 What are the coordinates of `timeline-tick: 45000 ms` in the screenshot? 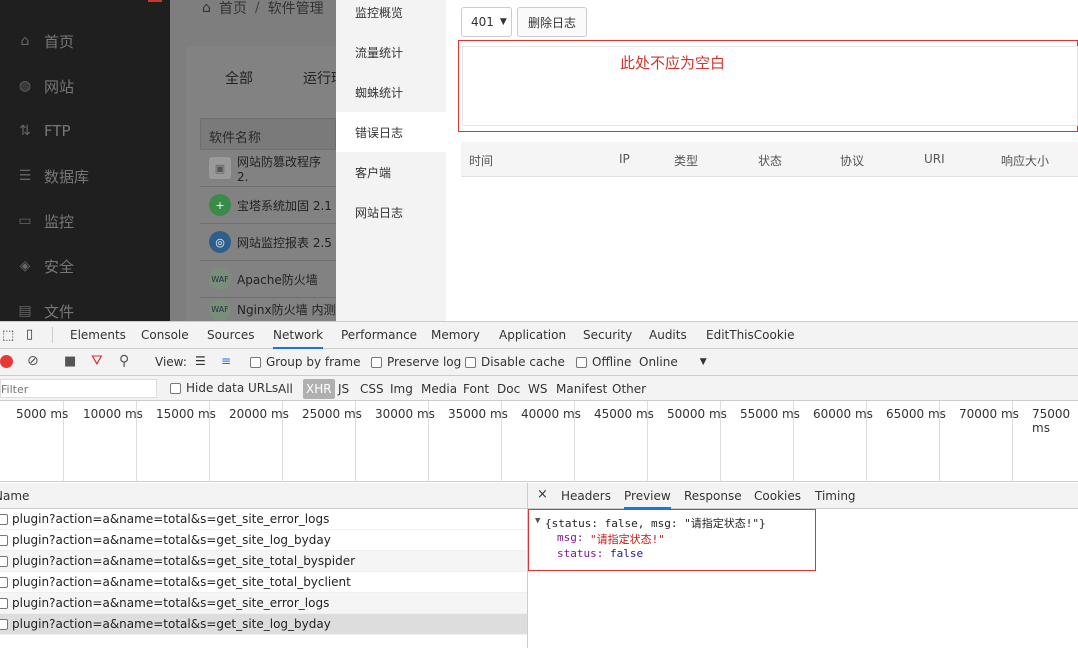 It's located at (624, 414).